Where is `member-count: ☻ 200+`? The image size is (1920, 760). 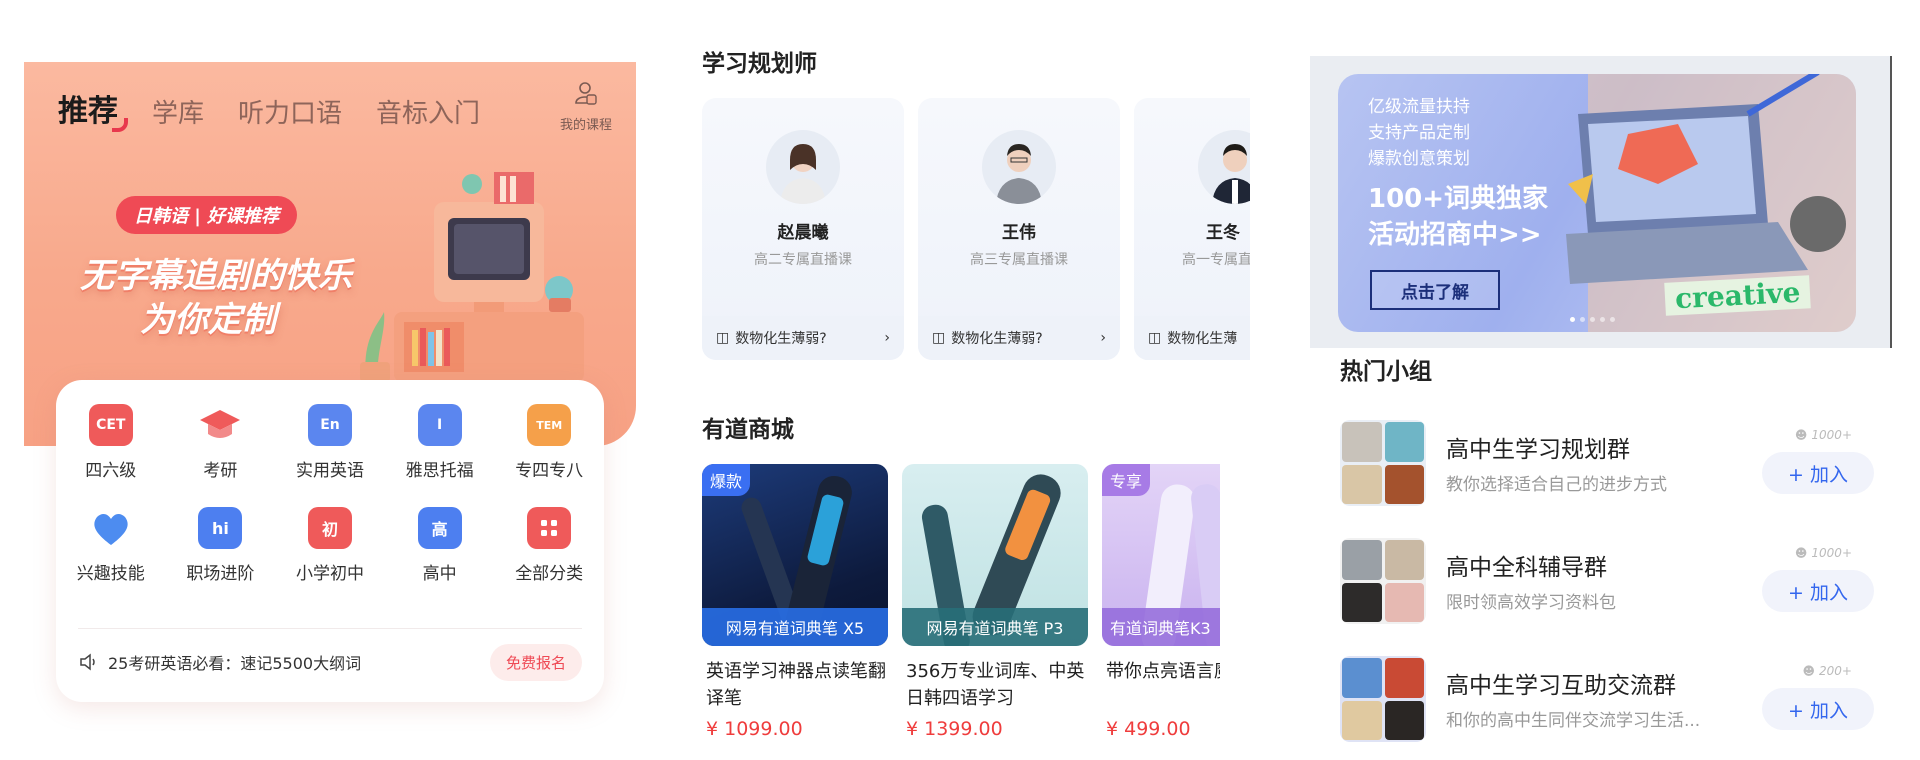 member-count: ☻ 200+ is located at coordinates (1827, 671).